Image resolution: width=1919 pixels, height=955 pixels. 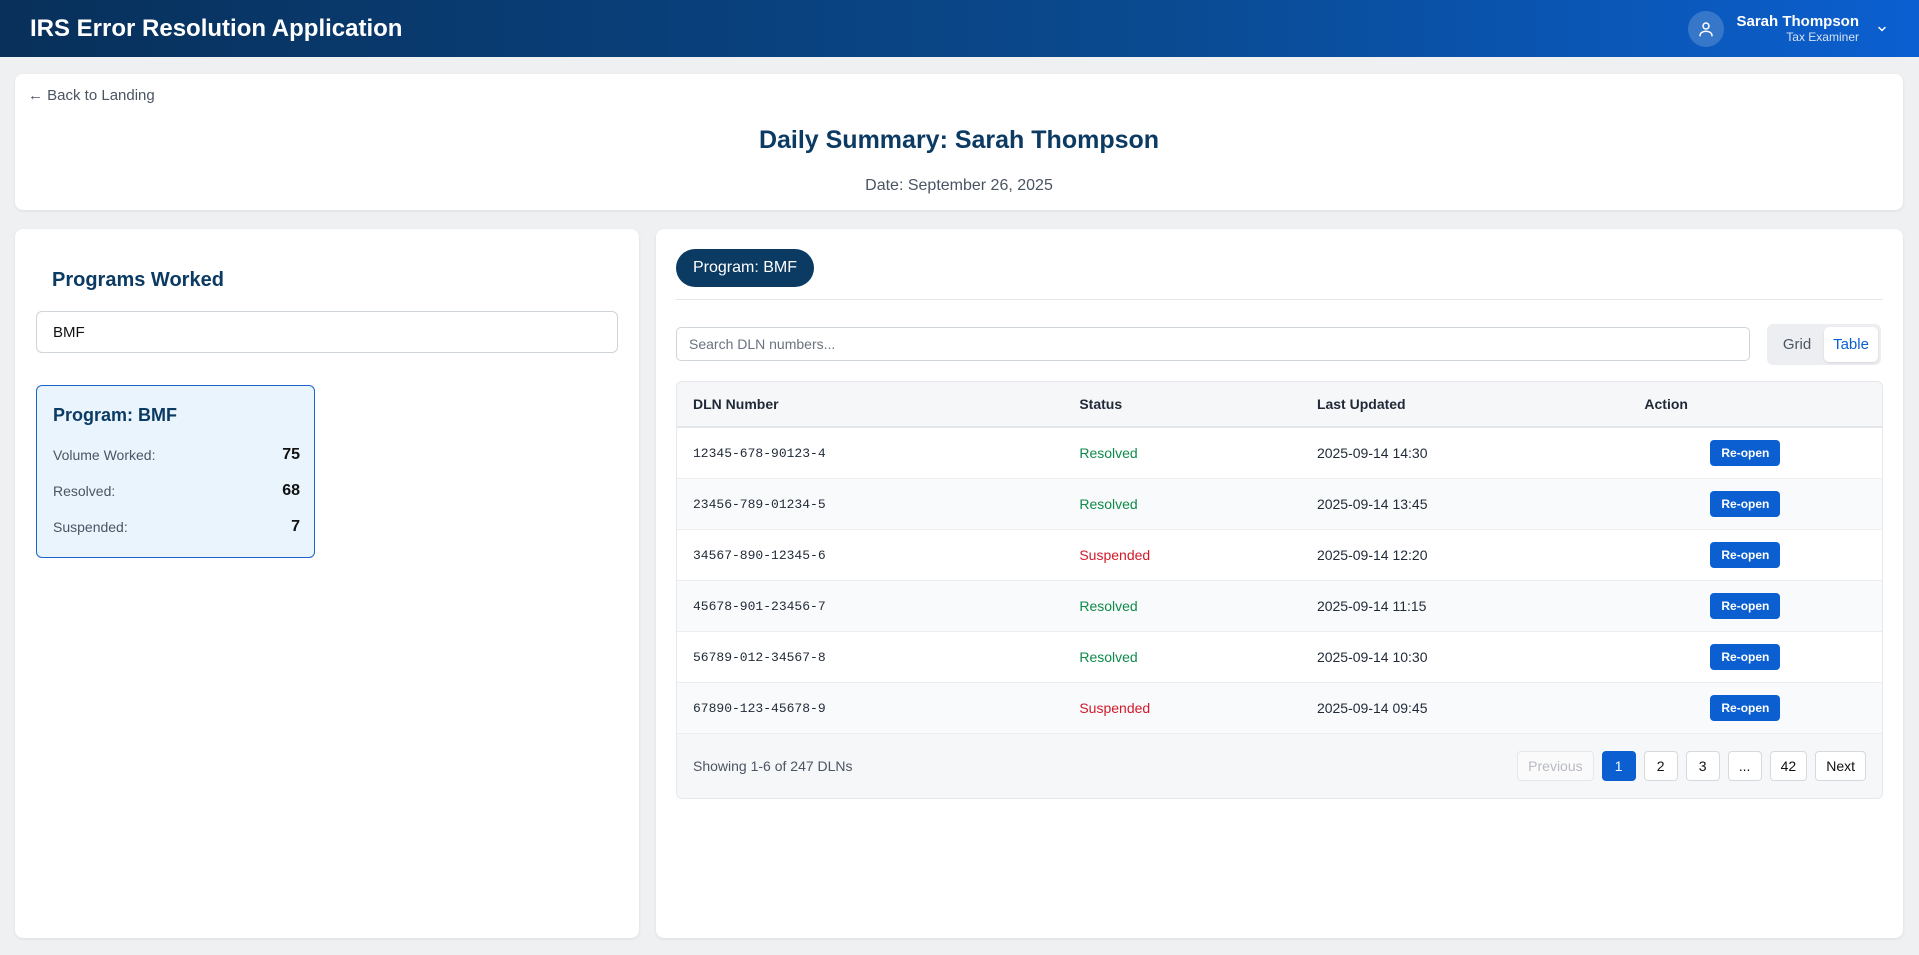 I want to click on table-header: DLN Number Status Last Updated Action, so click(x=1279, y=405).